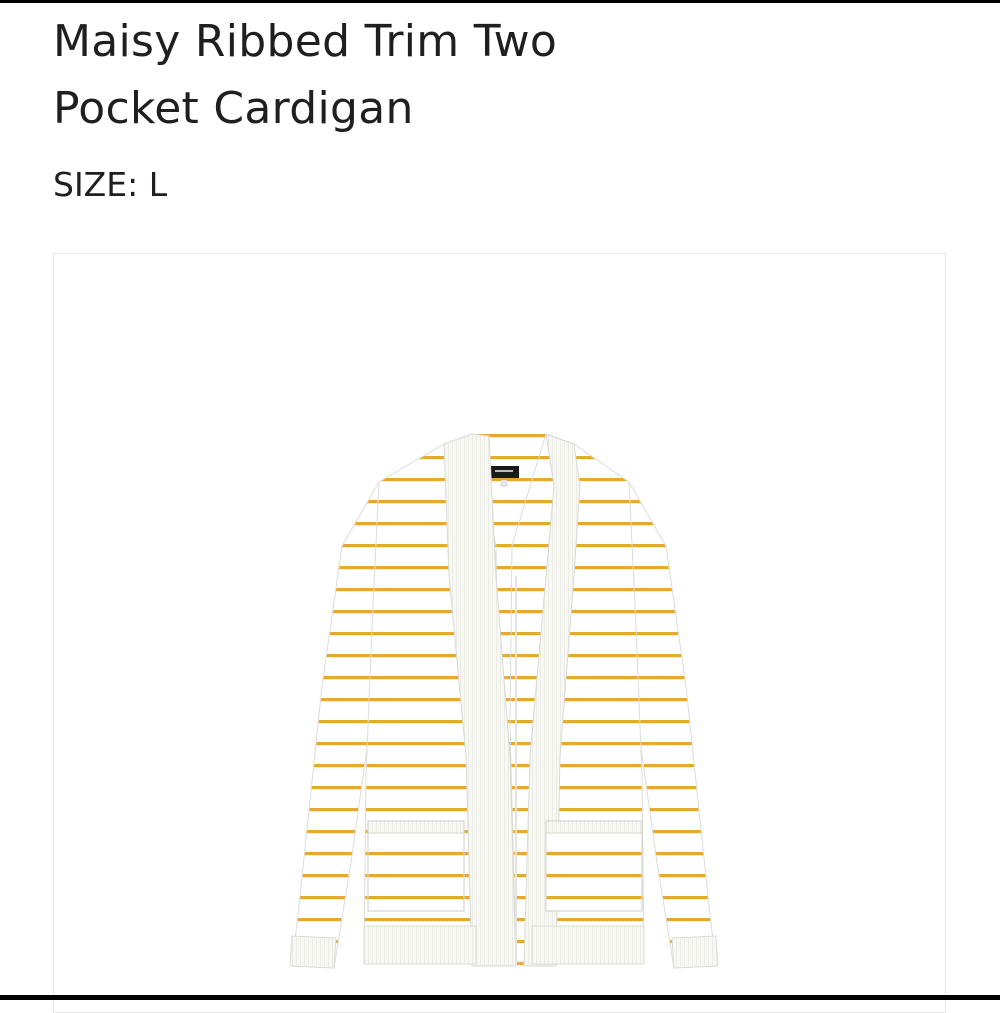 The width and height of the screenshot is (1000, 1013). Describe the element at coordinates (313, 952) in the screenshot. I see `left-cuff` at that location.